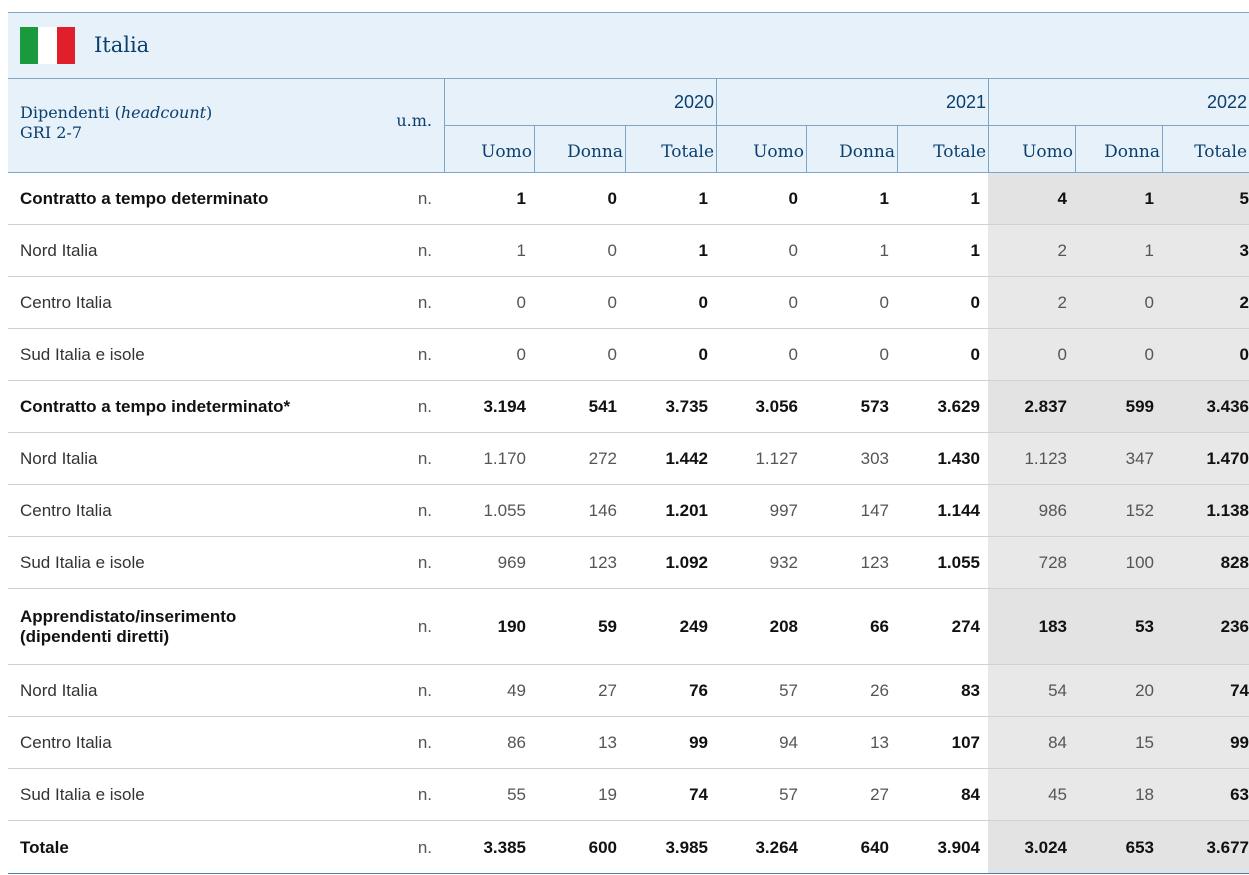  What do you see at coordinates (1052, 562) in the screenshot?
I see `table-cell: 728` at bounding box center [1052, 562].